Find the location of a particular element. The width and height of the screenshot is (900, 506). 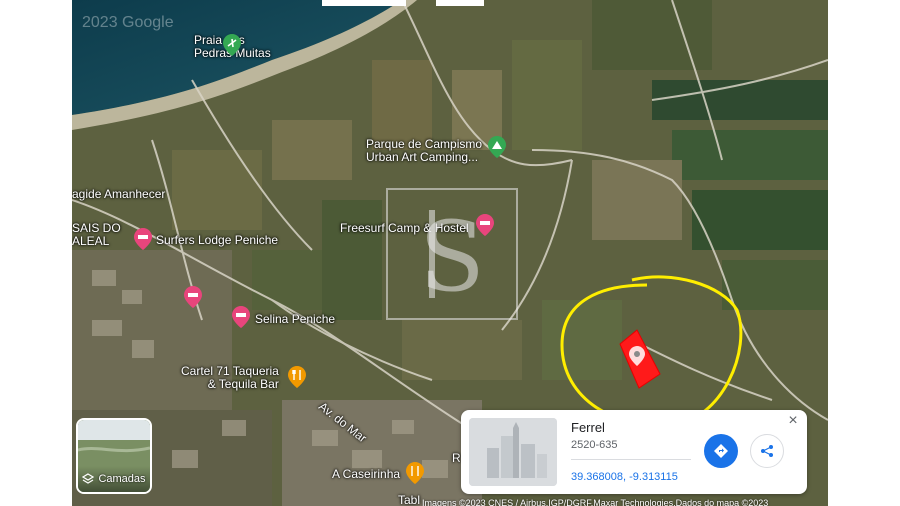

place-label-amanhecer: agide Amanhecer is located at coordinates (118, 194).